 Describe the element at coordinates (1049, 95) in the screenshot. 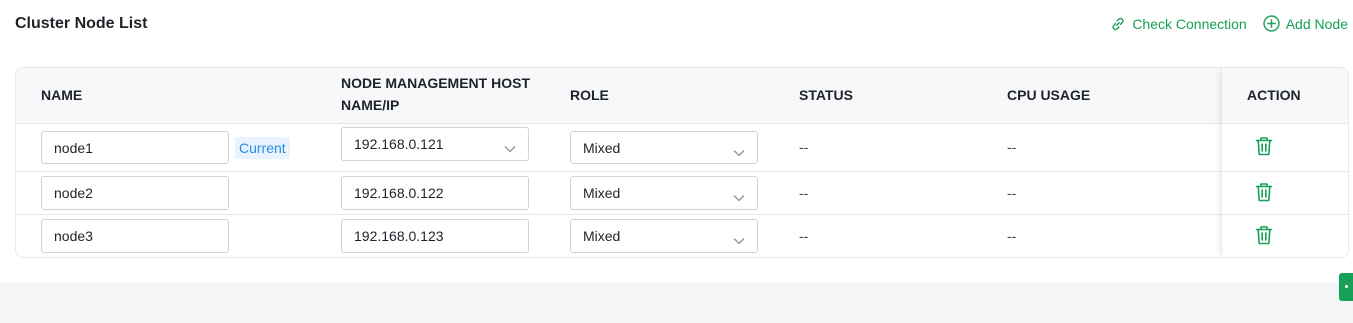

I see `column-header-cpu: CPU USAGE` at that location.